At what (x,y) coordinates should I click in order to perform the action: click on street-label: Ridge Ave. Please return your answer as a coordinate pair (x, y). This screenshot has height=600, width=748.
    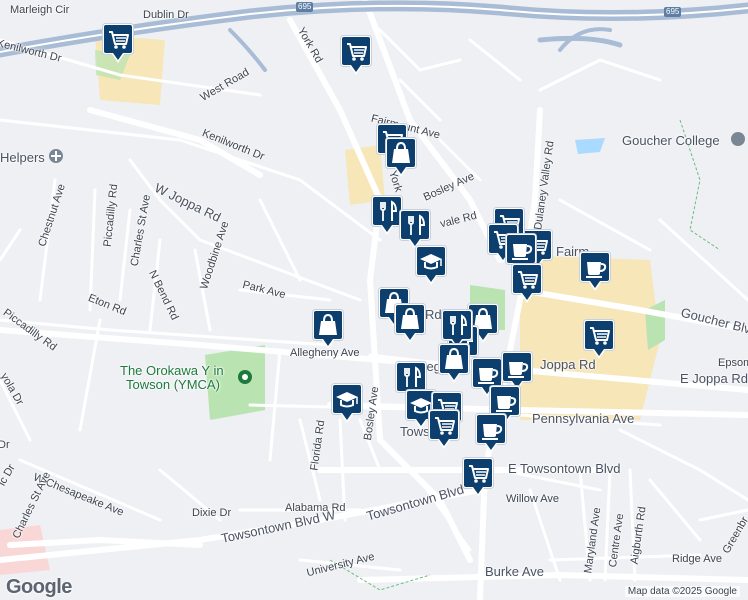
    Looking at the image, I should click on (697, 559).